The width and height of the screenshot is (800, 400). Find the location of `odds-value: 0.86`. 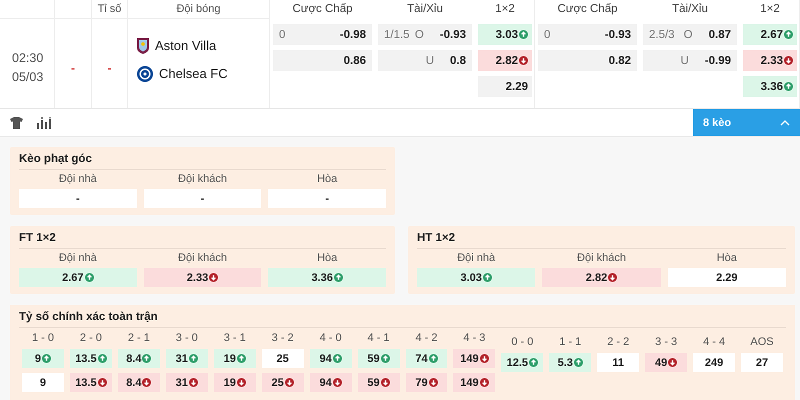

odds-value: 0.86 is located at coordinates (355, 60).